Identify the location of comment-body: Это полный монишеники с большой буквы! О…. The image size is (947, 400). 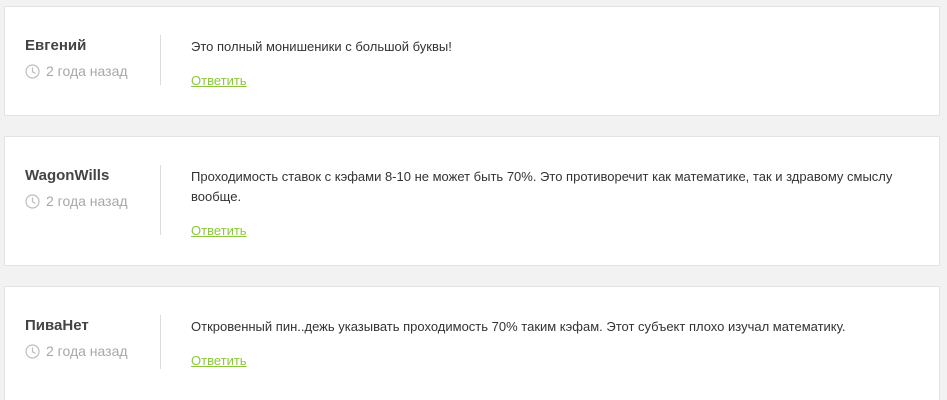
(555, 63).